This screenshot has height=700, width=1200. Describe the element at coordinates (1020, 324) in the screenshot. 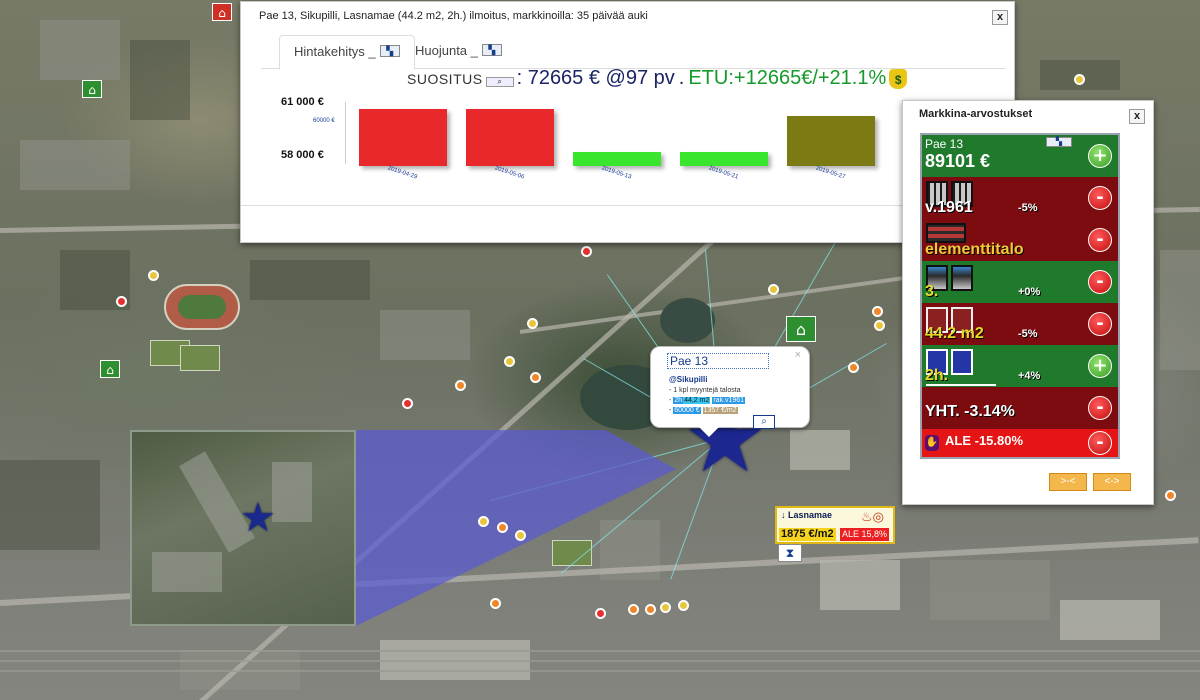

I see `valuation-row-area: 44.2 m2 -5% -` at that location.